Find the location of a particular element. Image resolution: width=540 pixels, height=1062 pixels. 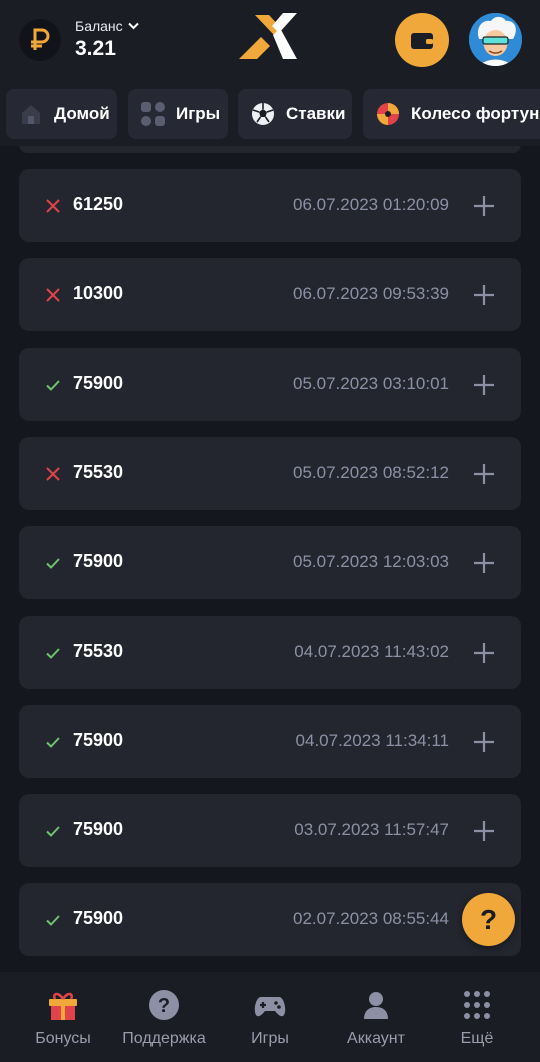

bottom-nav: Бонусы ? Поддержка Игры Аккаунт Ещё is located at coordinates (270, 1017).